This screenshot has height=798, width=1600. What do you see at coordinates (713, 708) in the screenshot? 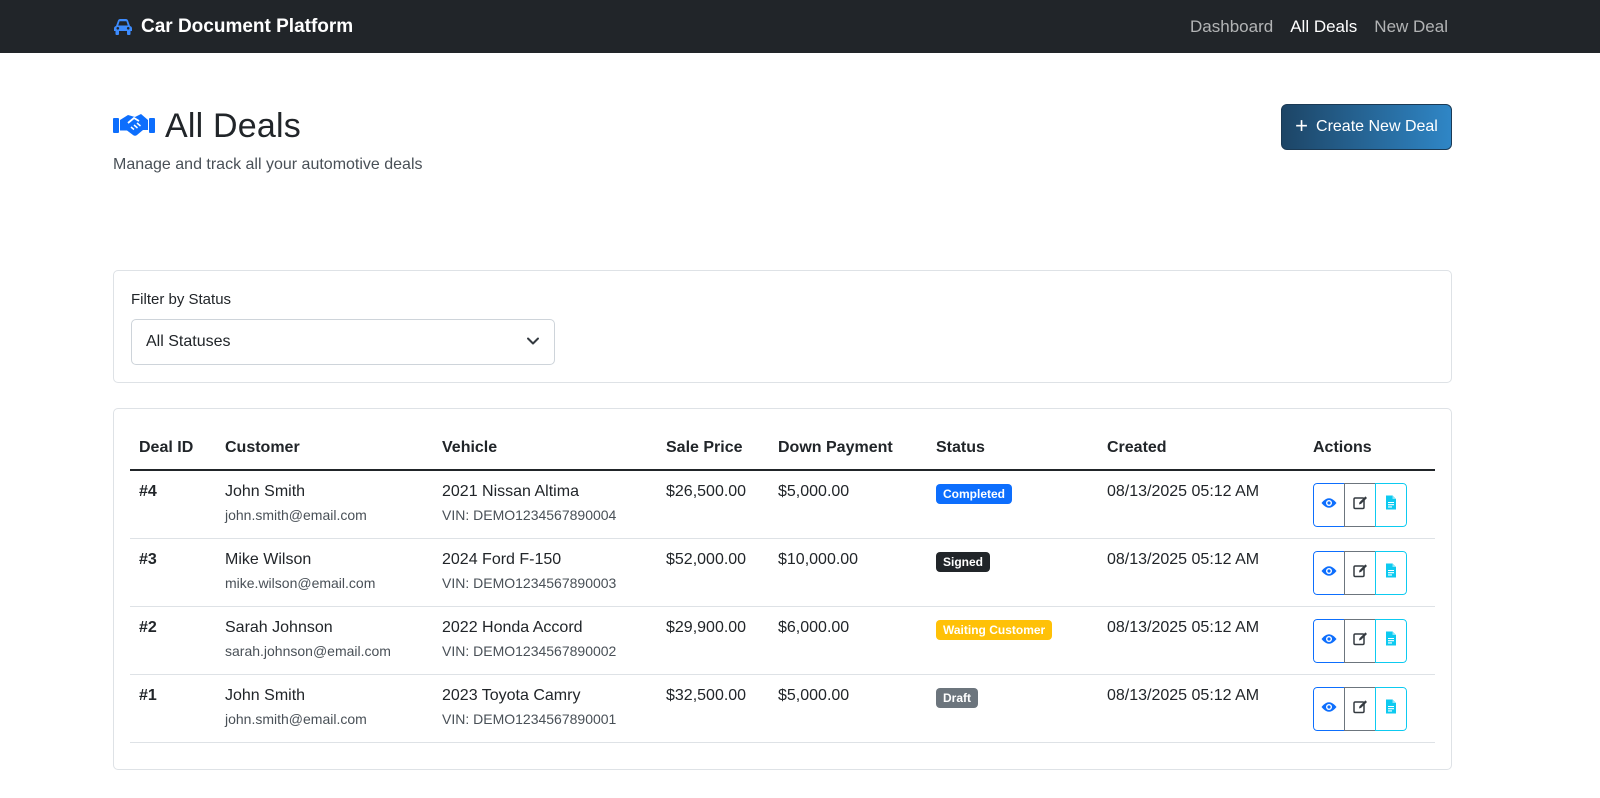
I see `sale-price: $32,500.00` at bounding box center [713, 708].